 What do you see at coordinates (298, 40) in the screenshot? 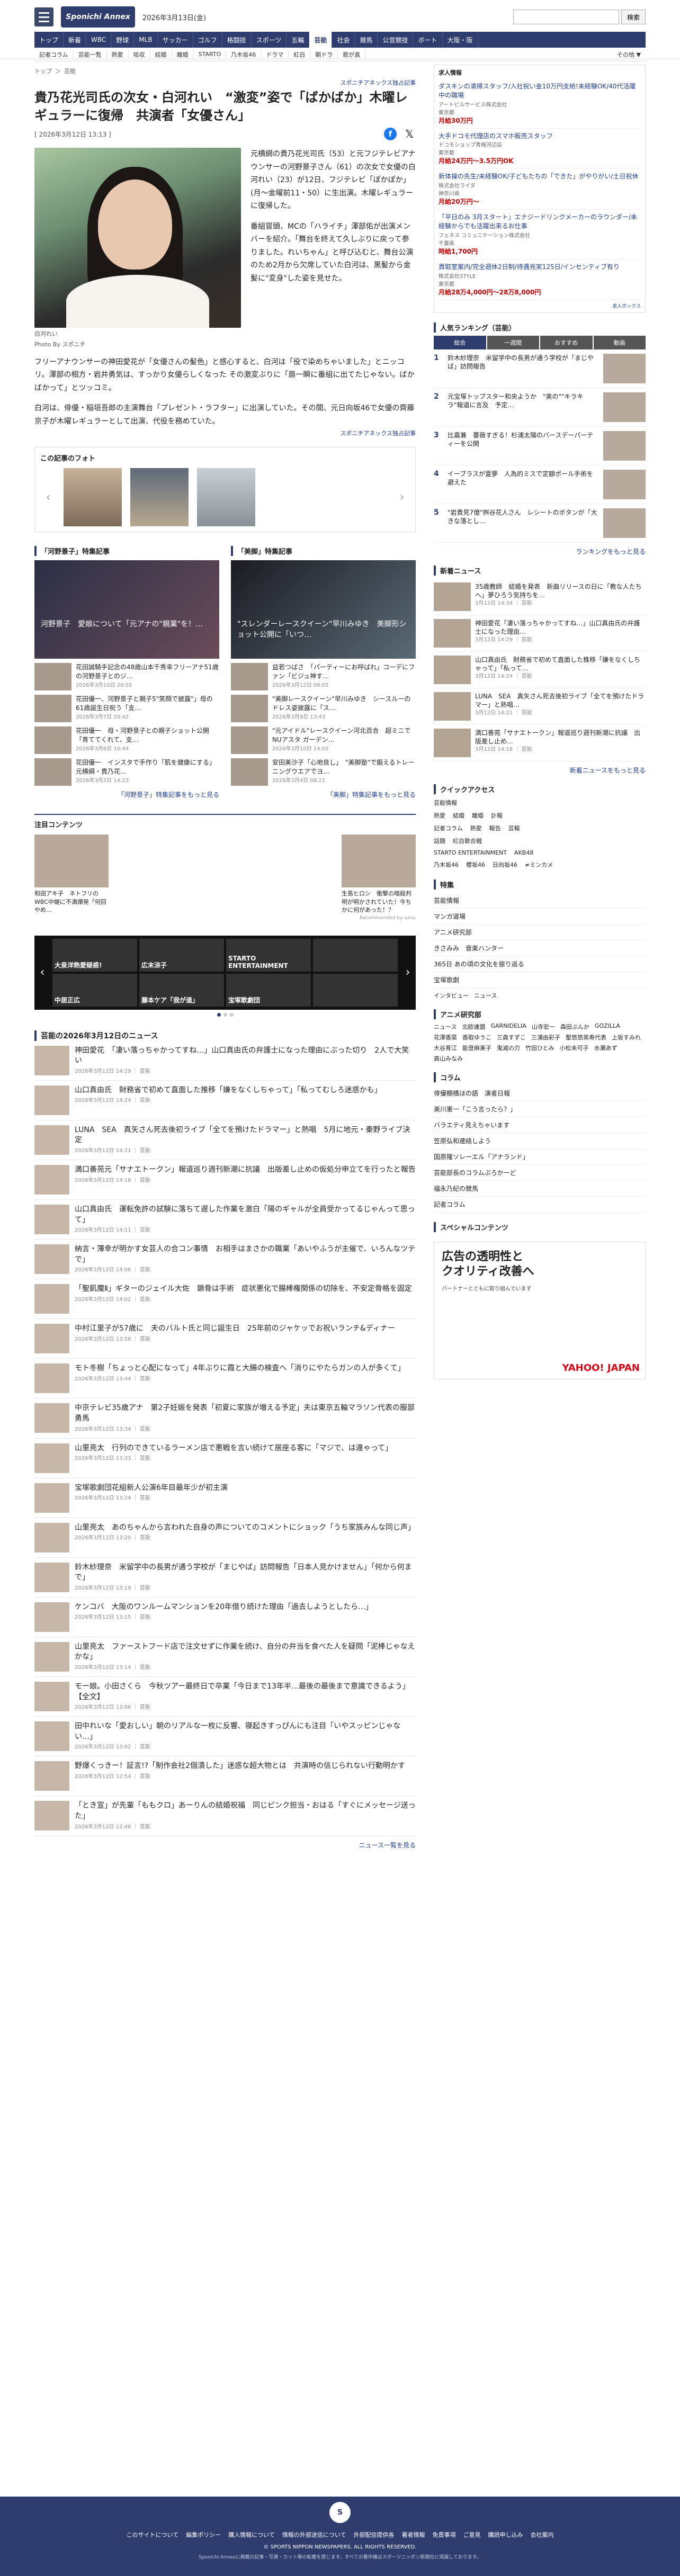
I see `nav-item: 五輪` at bounding box center [298, 40].